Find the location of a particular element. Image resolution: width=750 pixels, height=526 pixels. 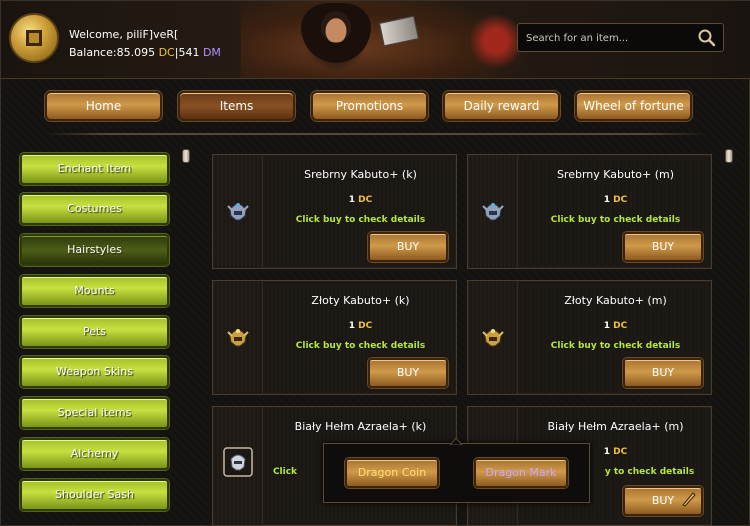

mouse-cursor-icon is located at coordinates (689, 499).